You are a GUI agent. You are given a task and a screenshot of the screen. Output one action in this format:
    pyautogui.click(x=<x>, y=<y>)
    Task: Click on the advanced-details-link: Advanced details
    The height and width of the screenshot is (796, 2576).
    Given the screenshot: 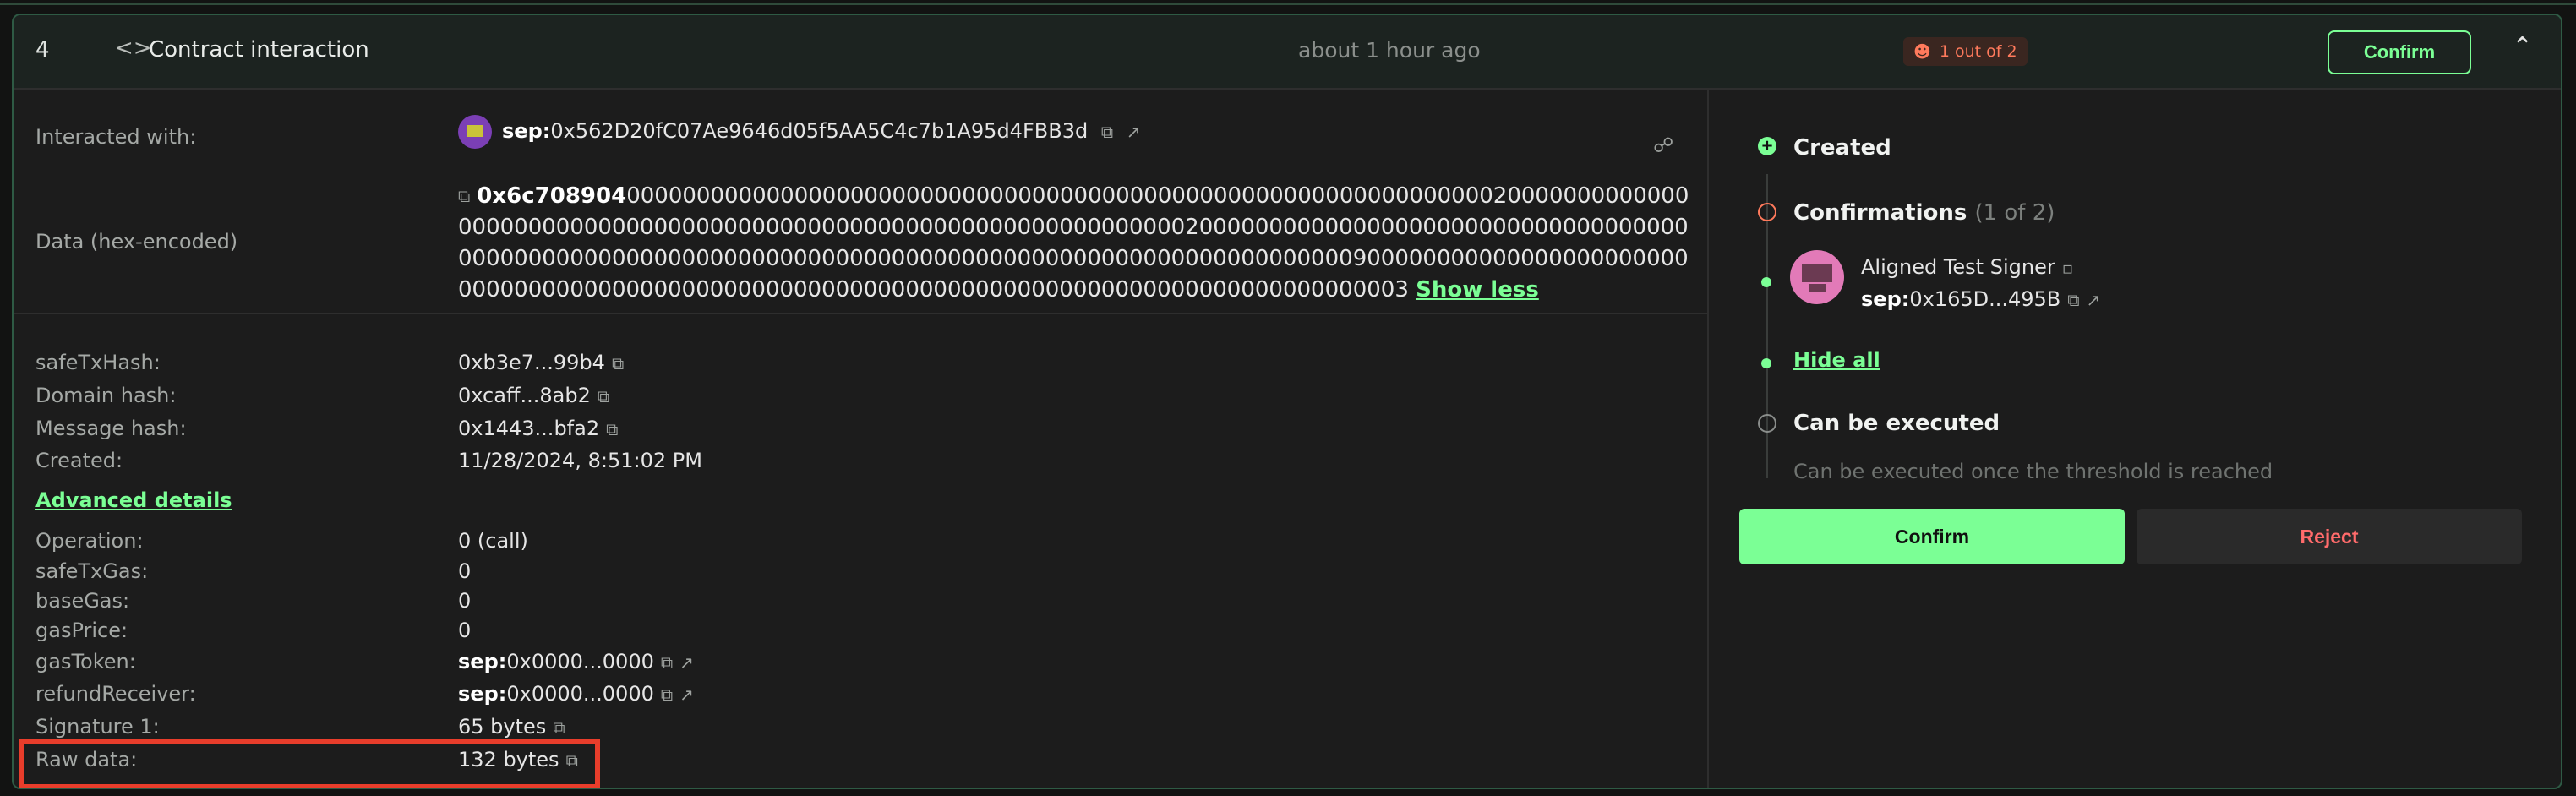 What is the action you would take?
    pyautogui.click(x=133, y=500)
    